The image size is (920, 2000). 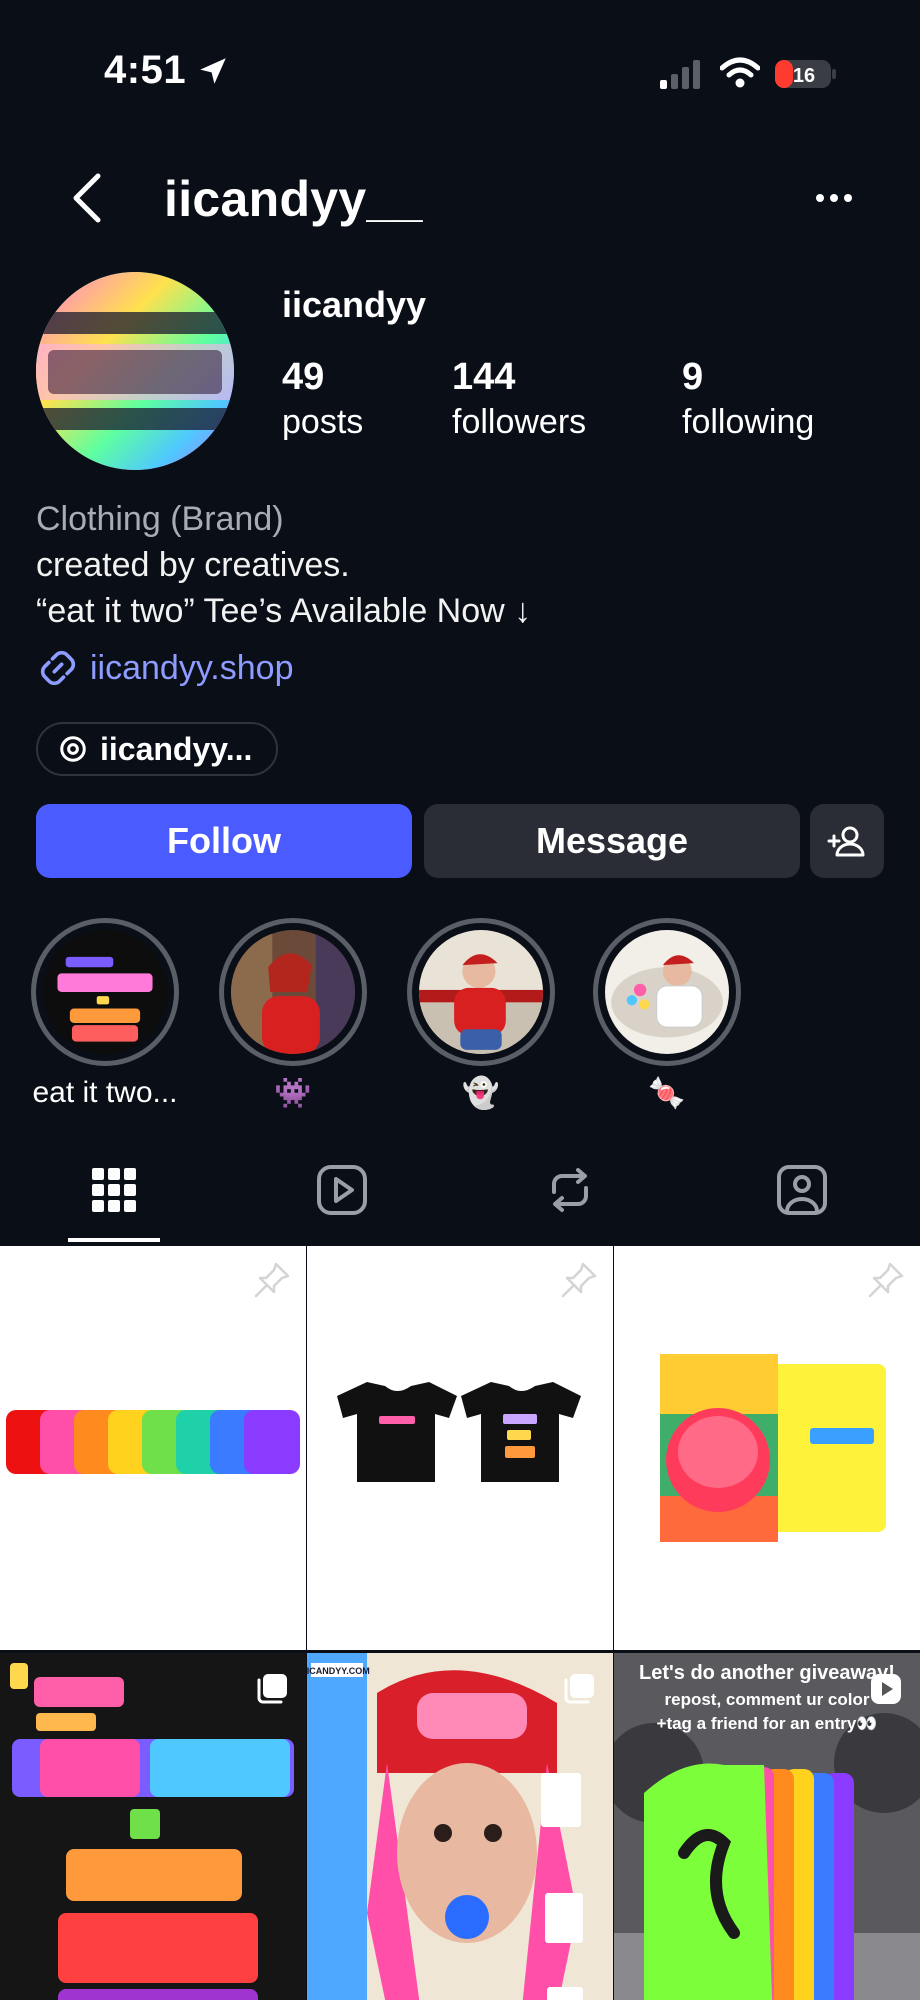 What do you see at coordinates (481, 1093) in the screenshot?
I see `highlight-label: 👻` at bounding box center [481, 1093].